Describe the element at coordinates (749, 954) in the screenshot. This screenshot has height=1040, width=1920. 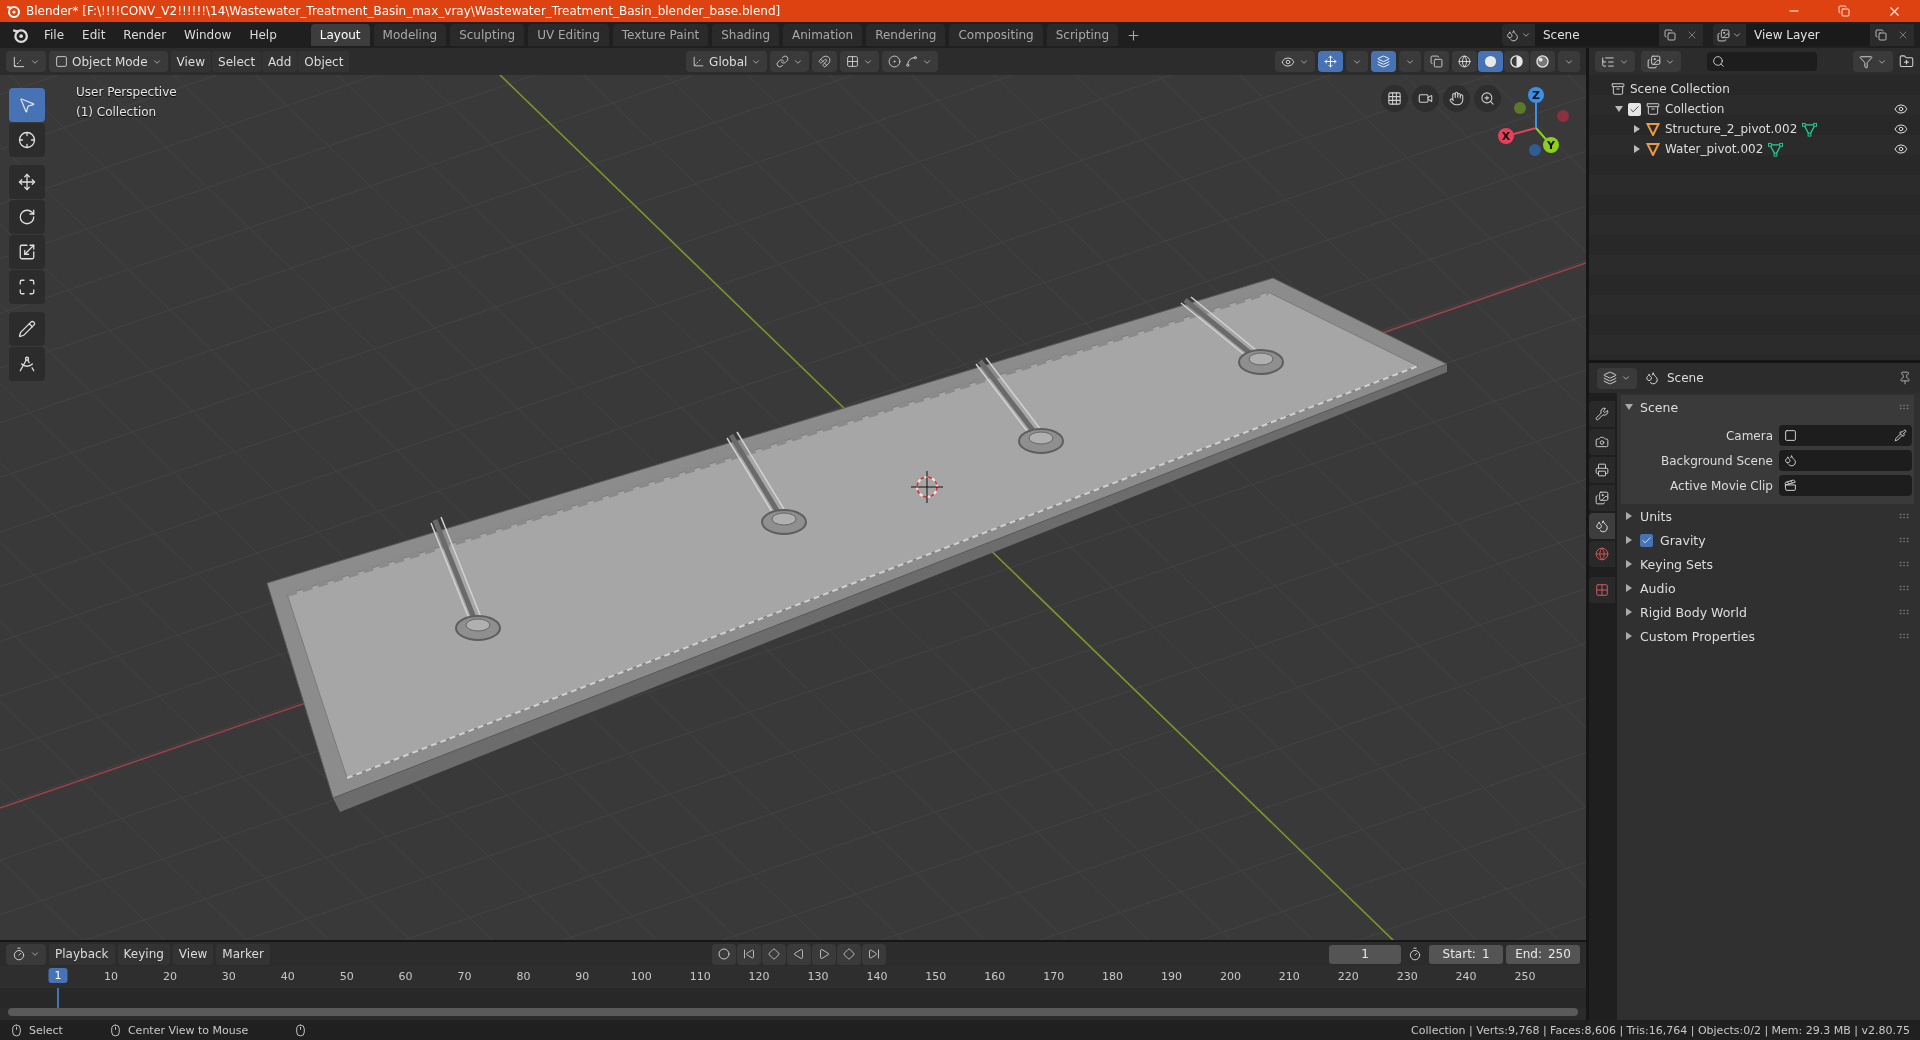
I see `jump-start-button` at that location.